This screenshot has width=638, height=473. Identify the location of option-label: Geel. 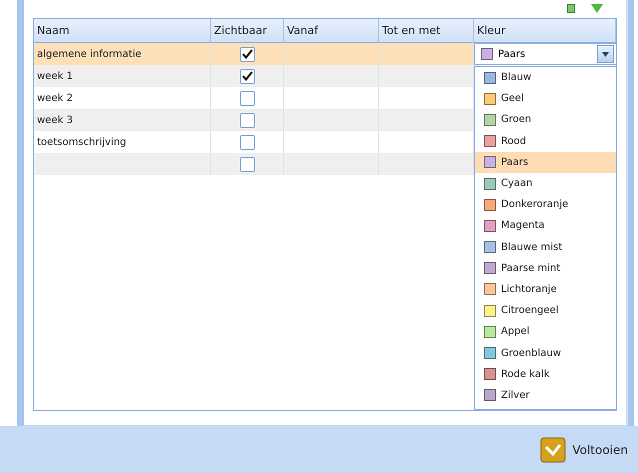
(512, 98).